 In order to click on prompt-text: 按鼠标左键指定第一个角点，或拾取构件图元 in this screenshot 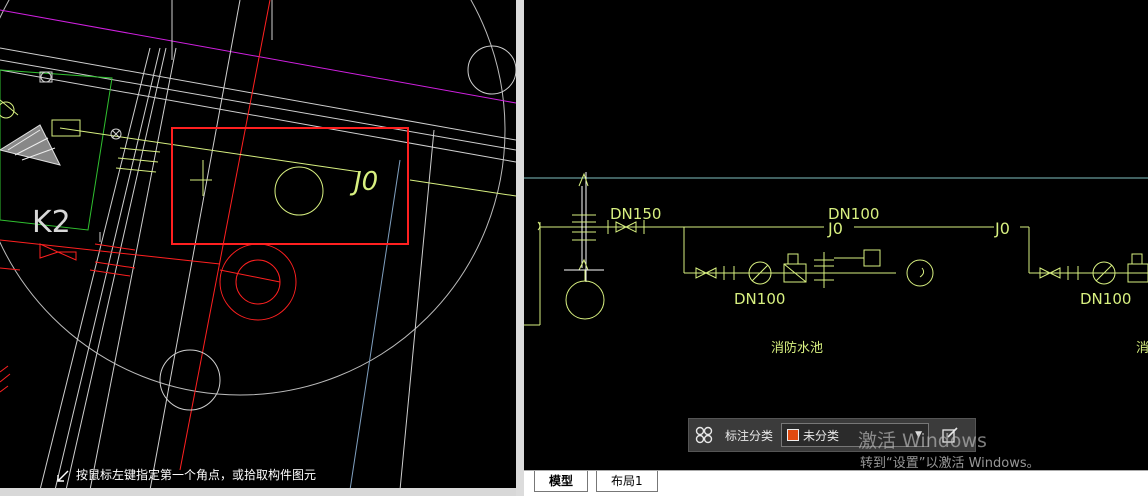, I will do `click(196, 475)`.